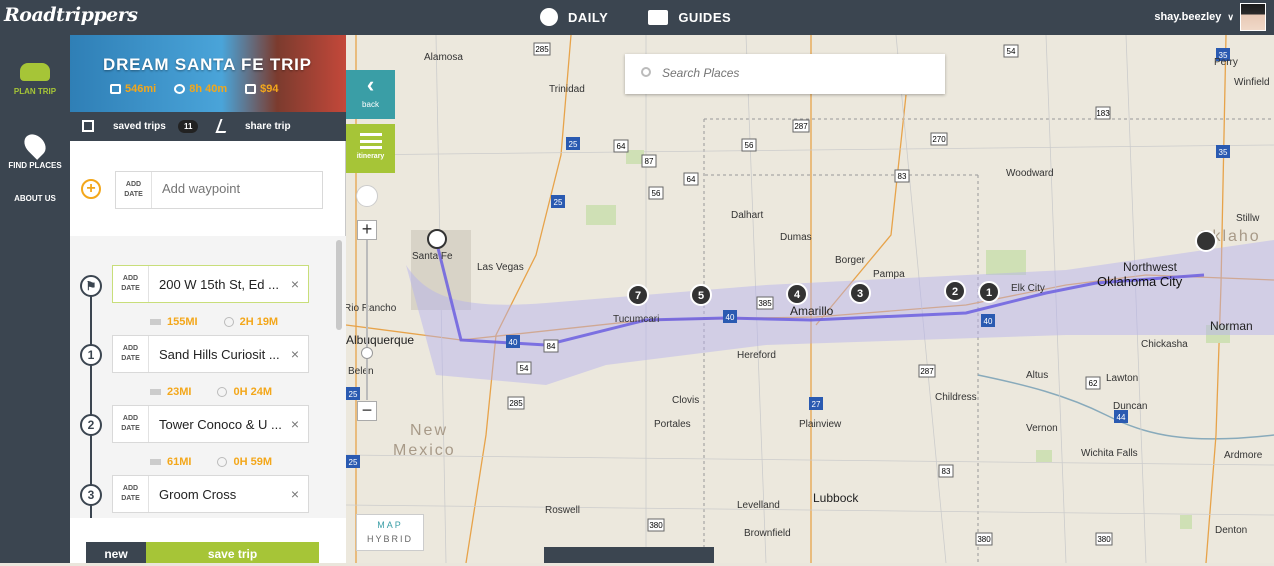  I want to click on avatar, so click(1253, 17).